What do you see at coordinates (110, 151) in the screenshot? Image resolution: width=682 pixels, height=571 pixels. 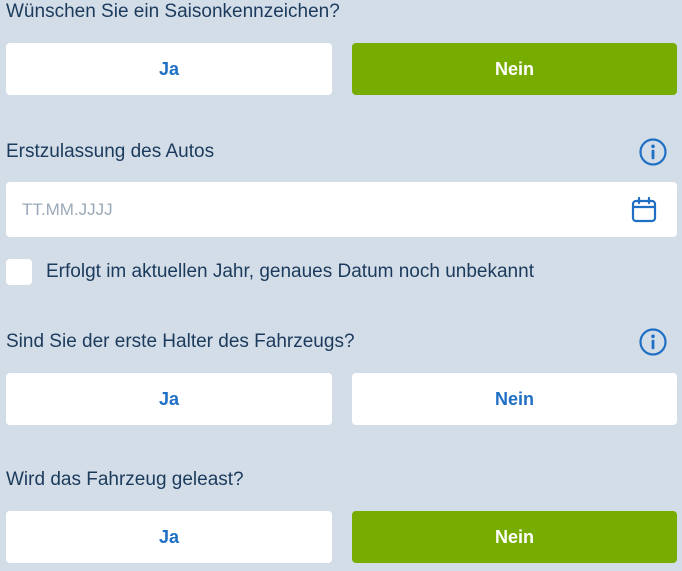 I see `first-registration-label: Erstzulassung des Autos` at bounding box center [110, 151].